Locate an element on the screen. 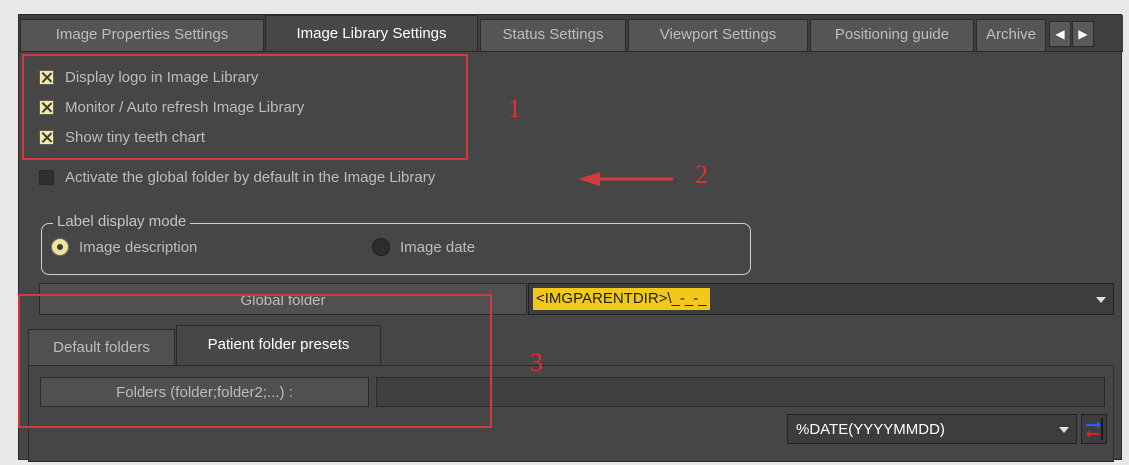 The image size is (1129, 465). annotation-number-2: 2 is located at coordinates (701, 174).